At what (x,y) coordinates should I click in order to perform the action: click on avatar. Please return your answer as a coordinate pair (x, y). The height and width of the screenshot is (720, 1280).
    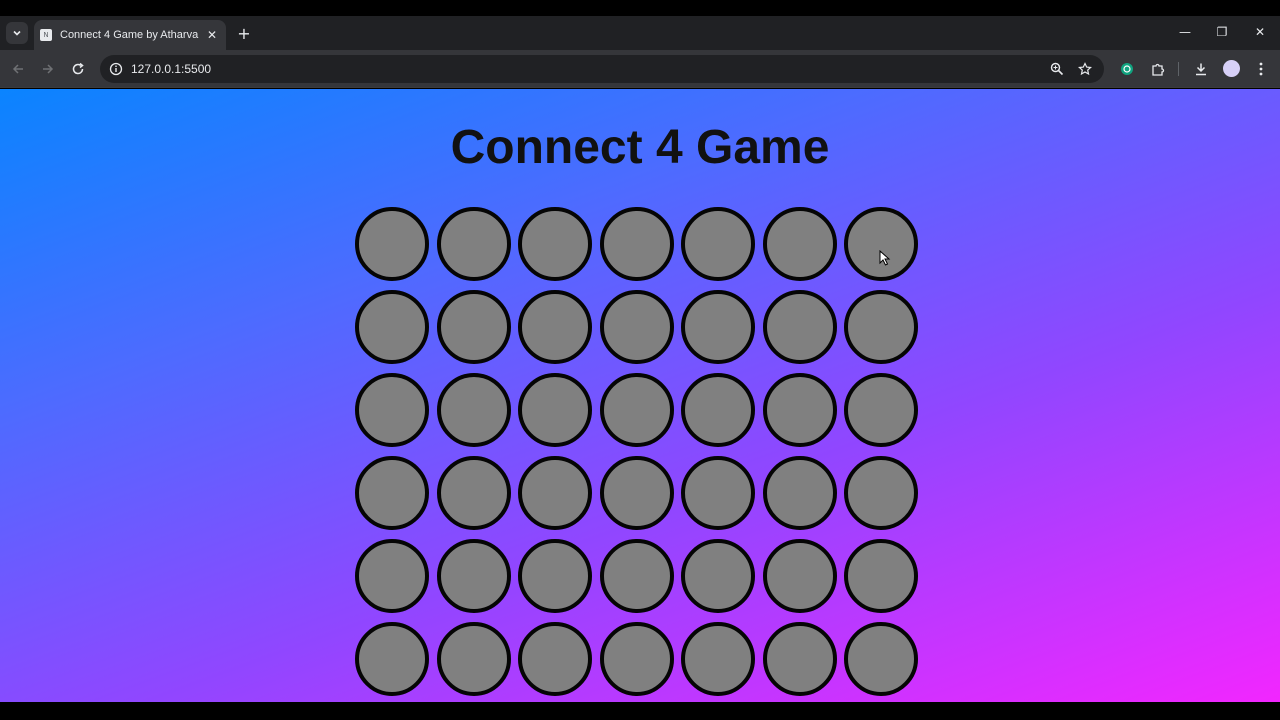
    Looking at the image, I should click on (1231, 68).